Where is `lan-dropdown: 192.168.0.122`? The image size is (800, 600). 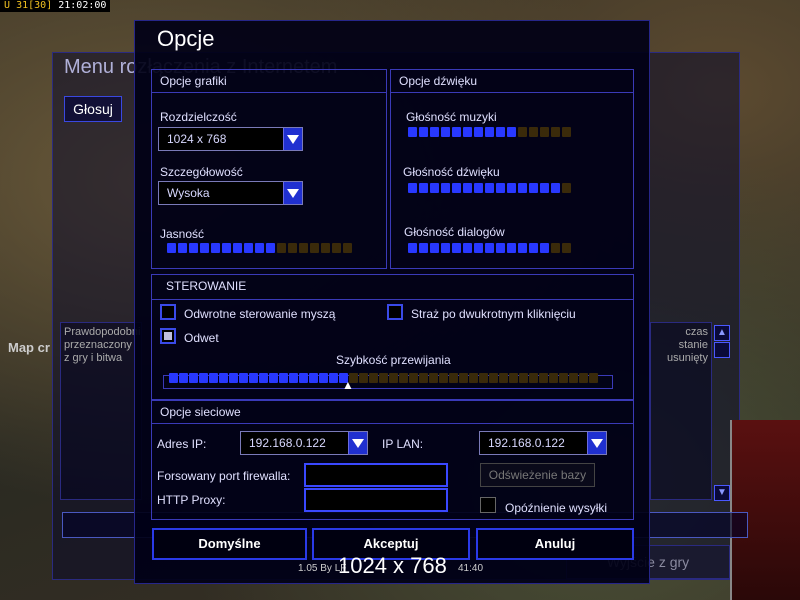 lan-dropdown: 192.168.0.122 is located at coordinates (543, 443).